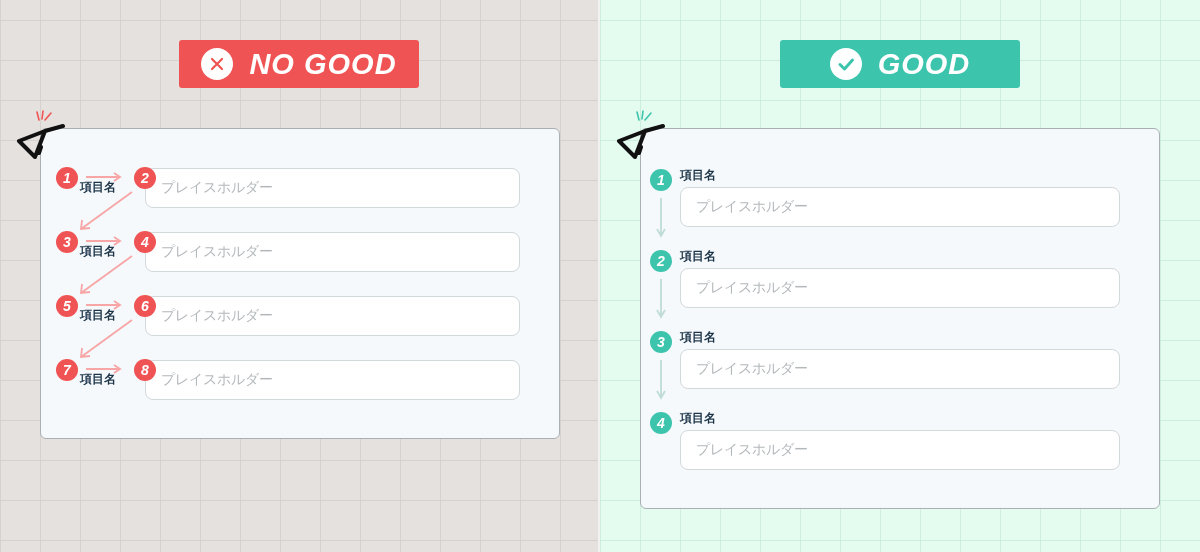 This screenshot has width=1200, height=552. Describe the element at coordinates (145, 370) in the screenshot. I see `step-number: 8` at that location.